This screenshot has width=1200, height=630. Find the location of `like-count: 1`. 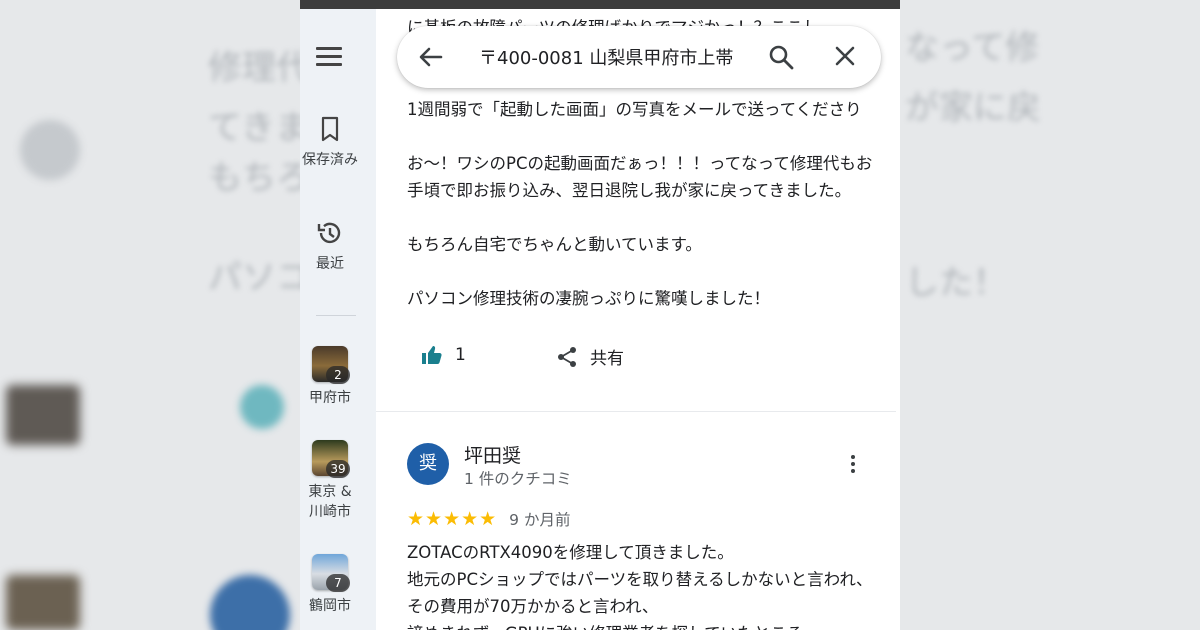

like-count: 1 is located at coordinates (460, 355).